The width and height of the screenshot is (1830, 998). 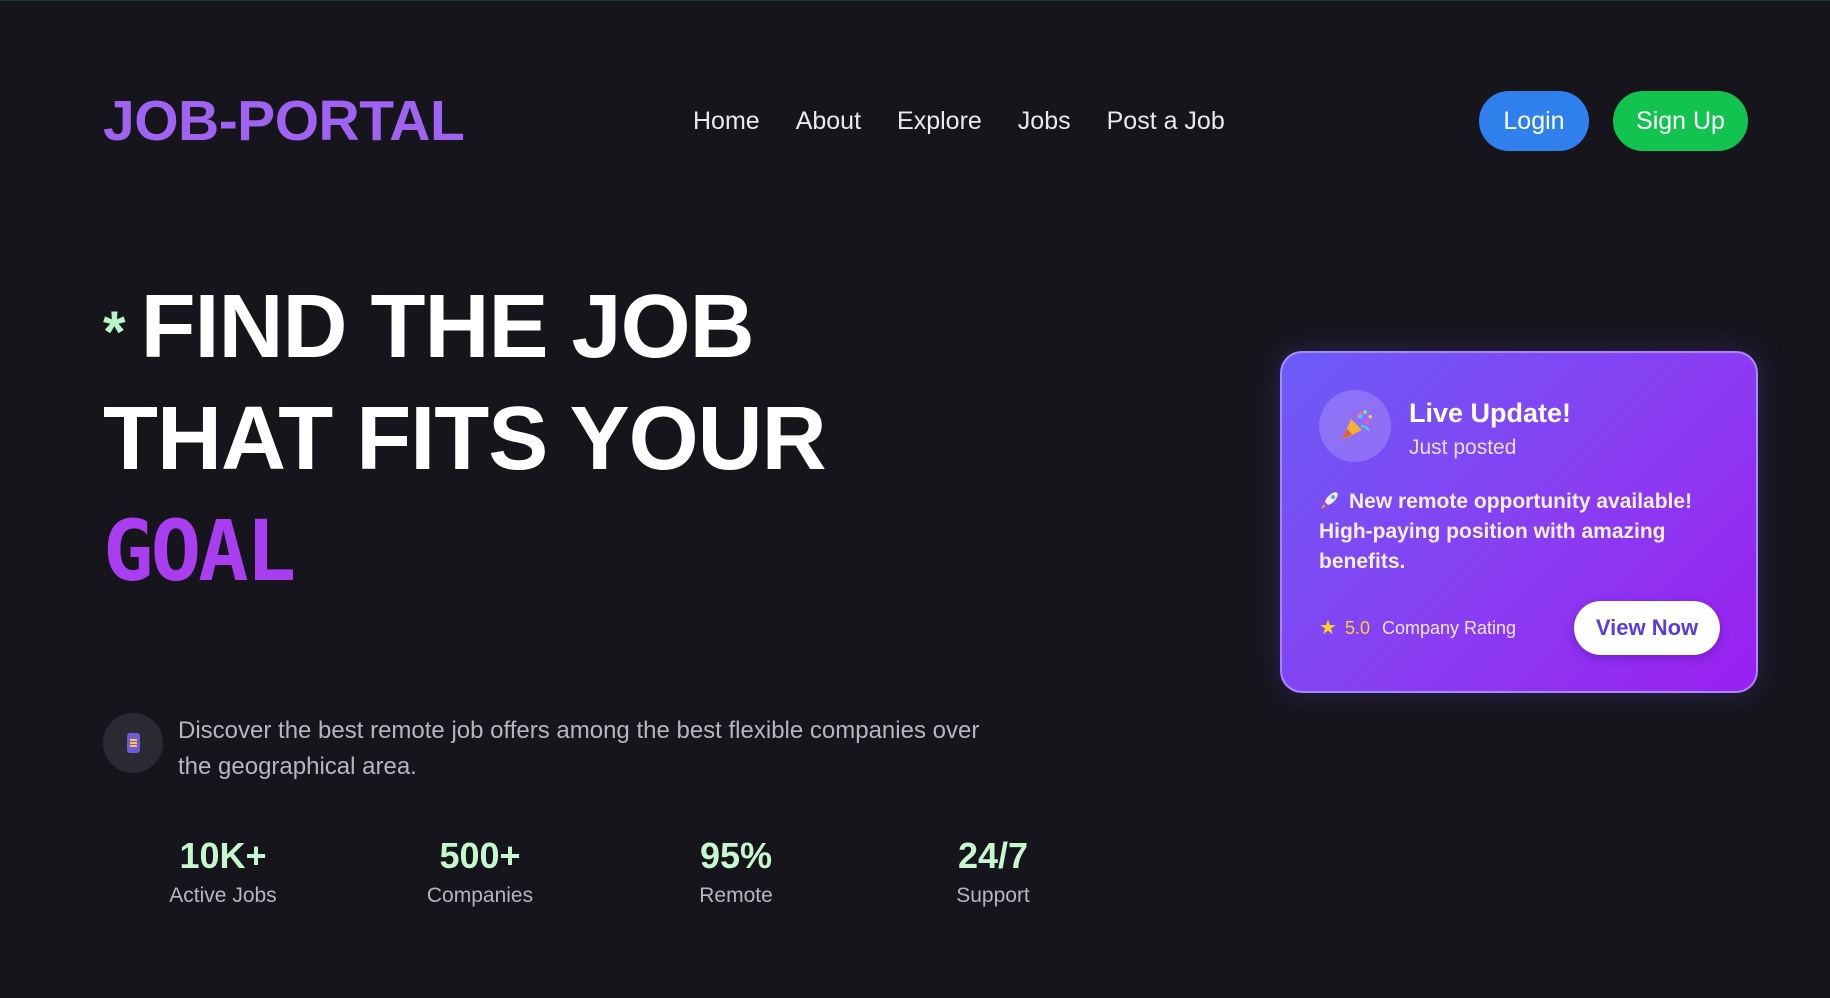 I want to click on stat-remote: 95% Remote, so click(x=736, y=871).